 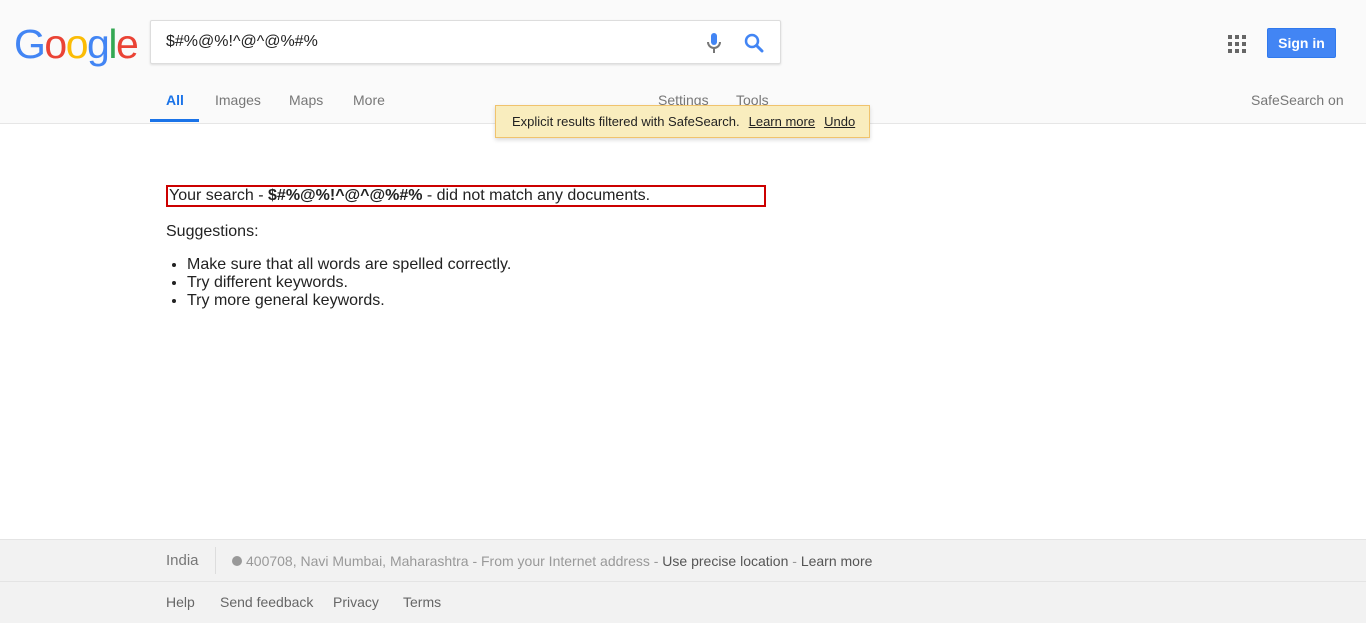 What do you see at coordinates (180, 602) in the screenshot?
I see `footer-help-link: Help` at bounding box center [180, 602].